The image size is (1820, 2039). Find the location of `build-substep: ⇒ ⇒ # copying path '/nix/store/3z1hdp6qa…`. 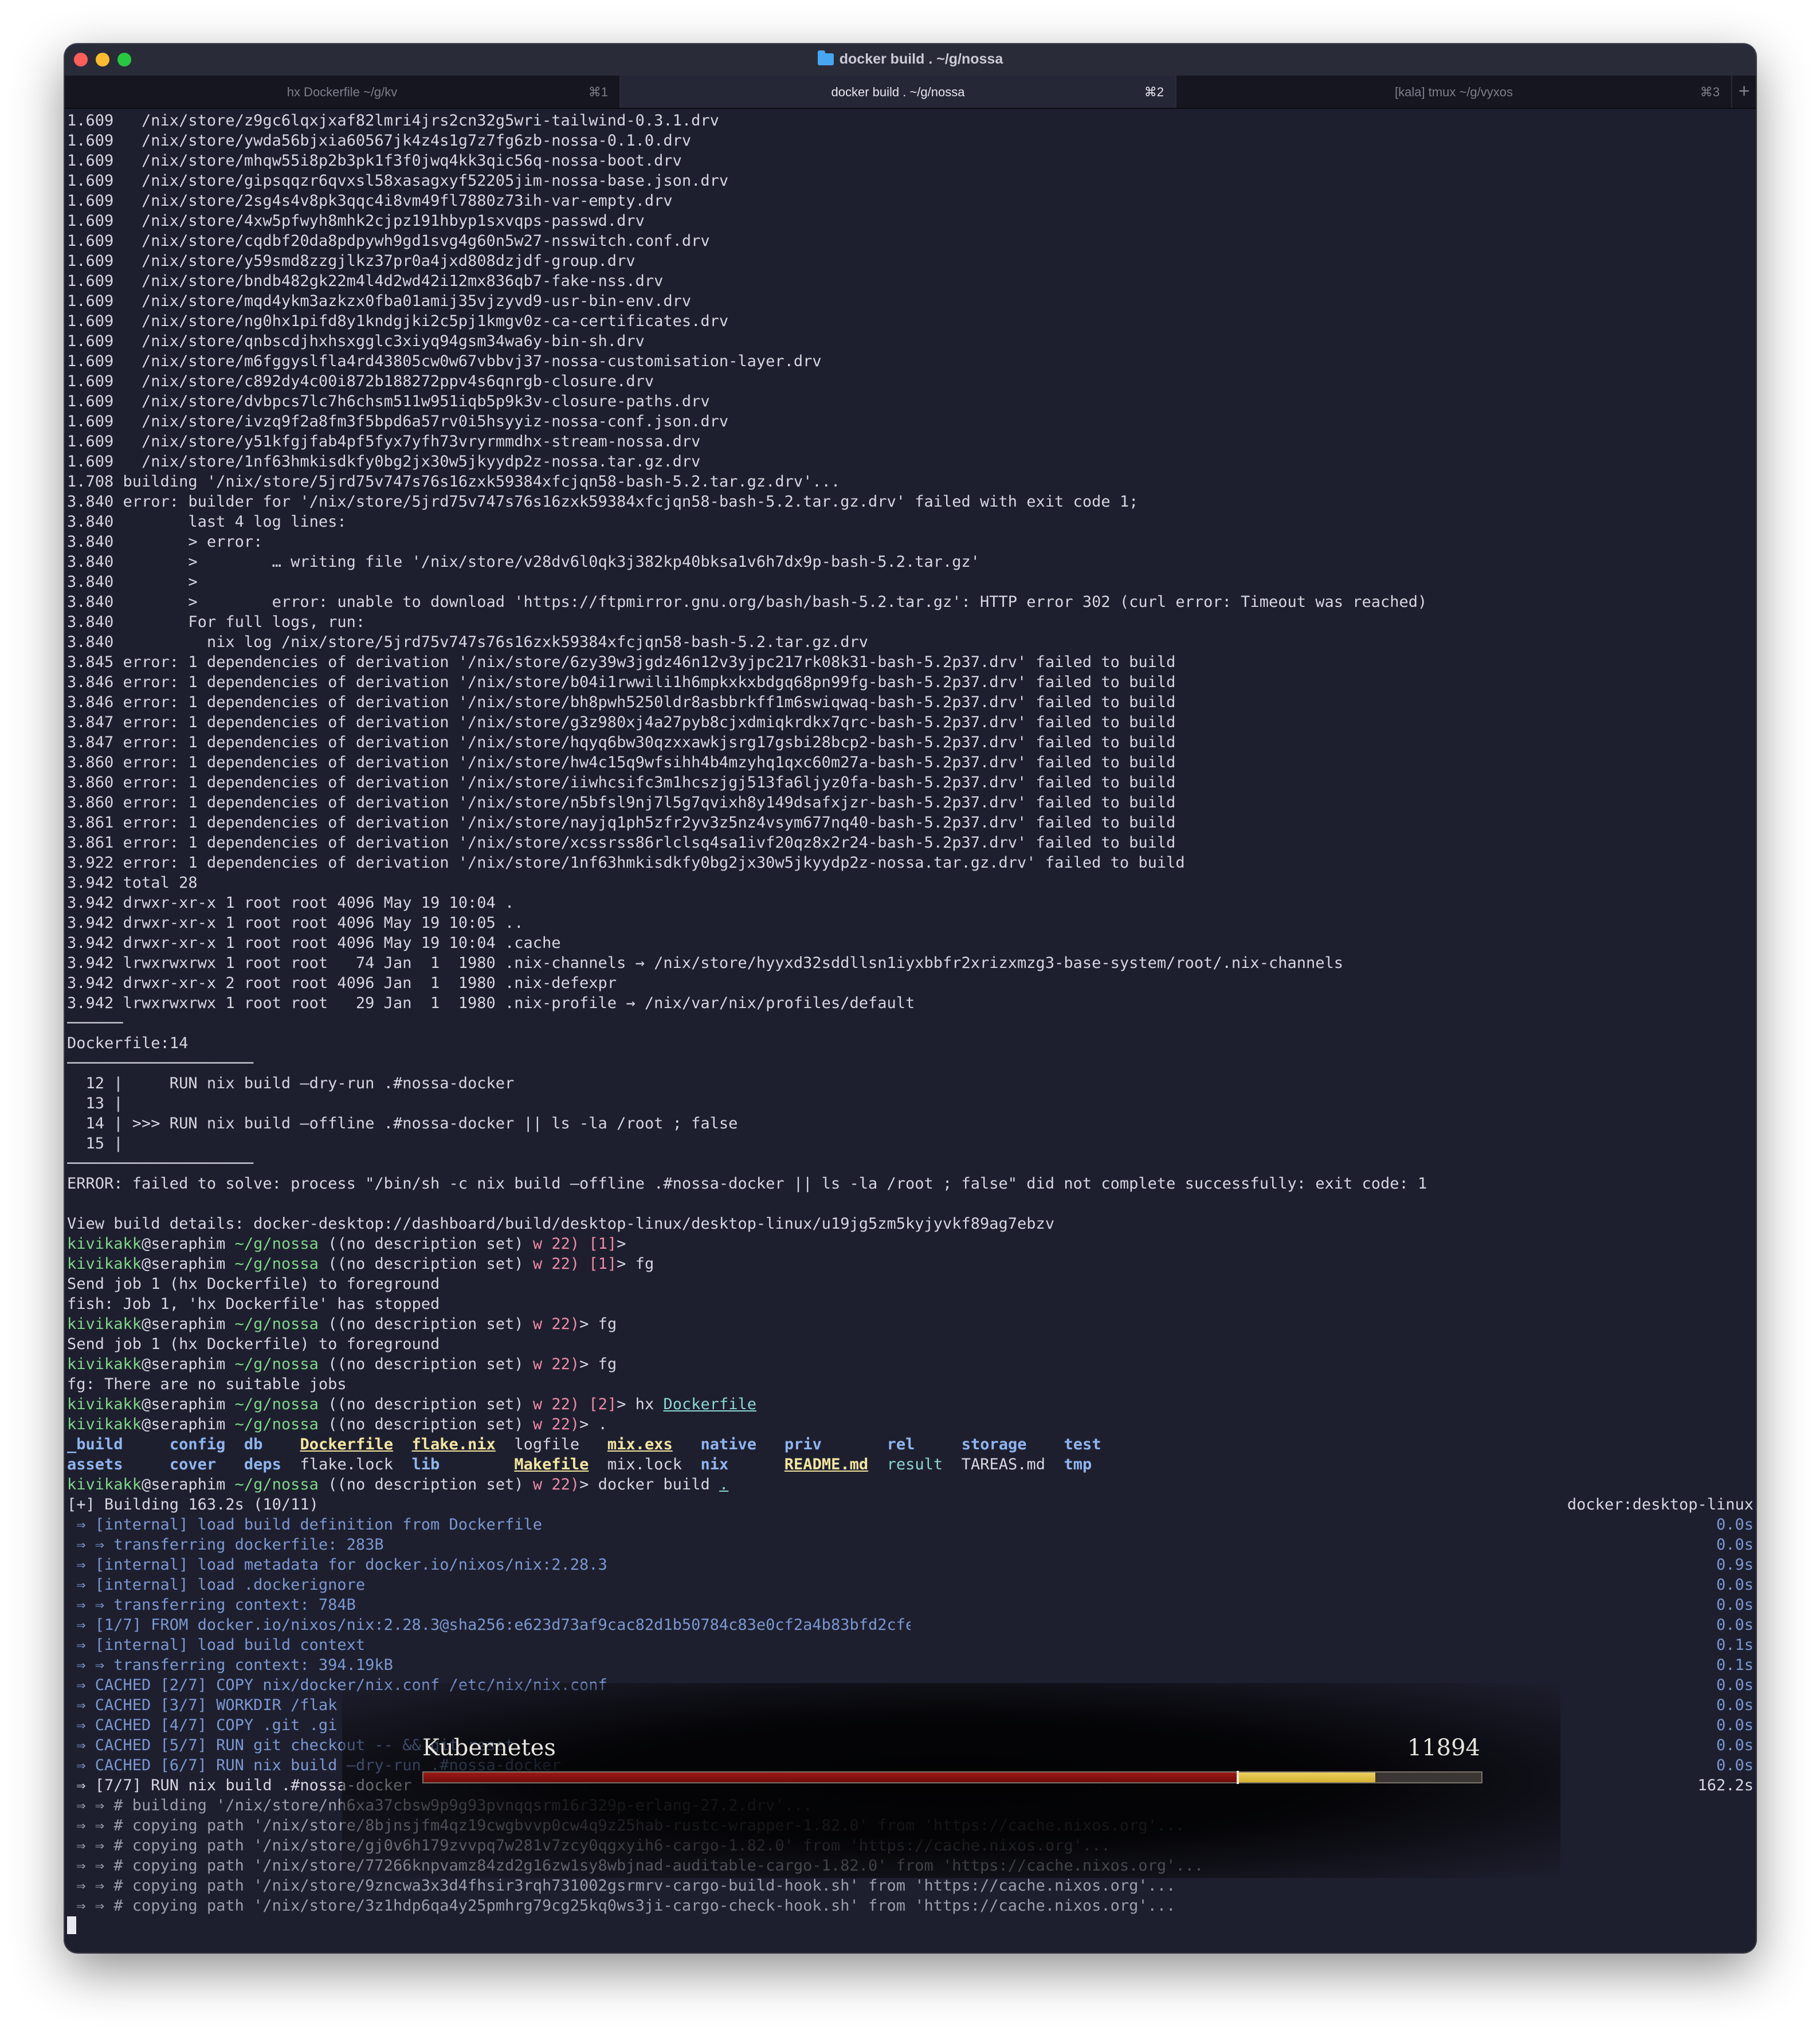

build-substep: ⇒ ⇒ # copying path '/nix/store/3z1hdp6qa… is located at coordinates (621, 1906).